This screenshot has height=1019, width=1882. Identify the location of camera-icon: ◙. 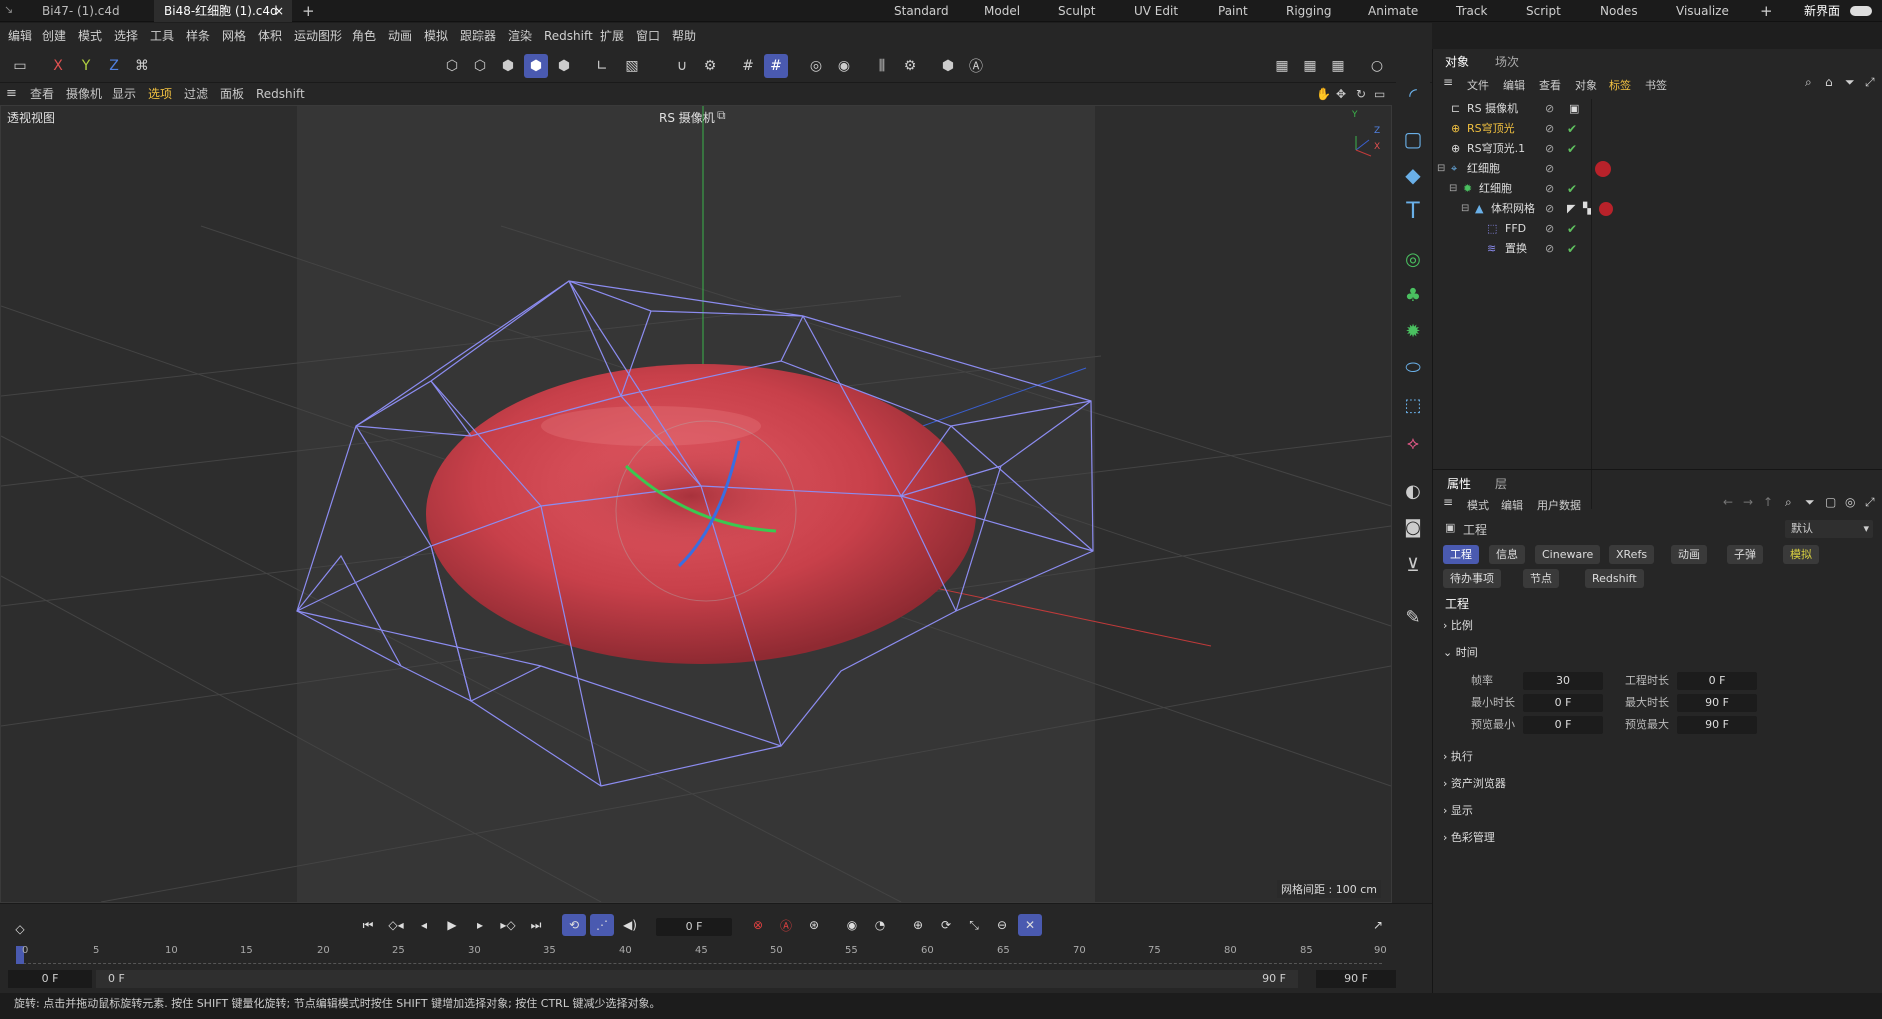
(1413, 527).